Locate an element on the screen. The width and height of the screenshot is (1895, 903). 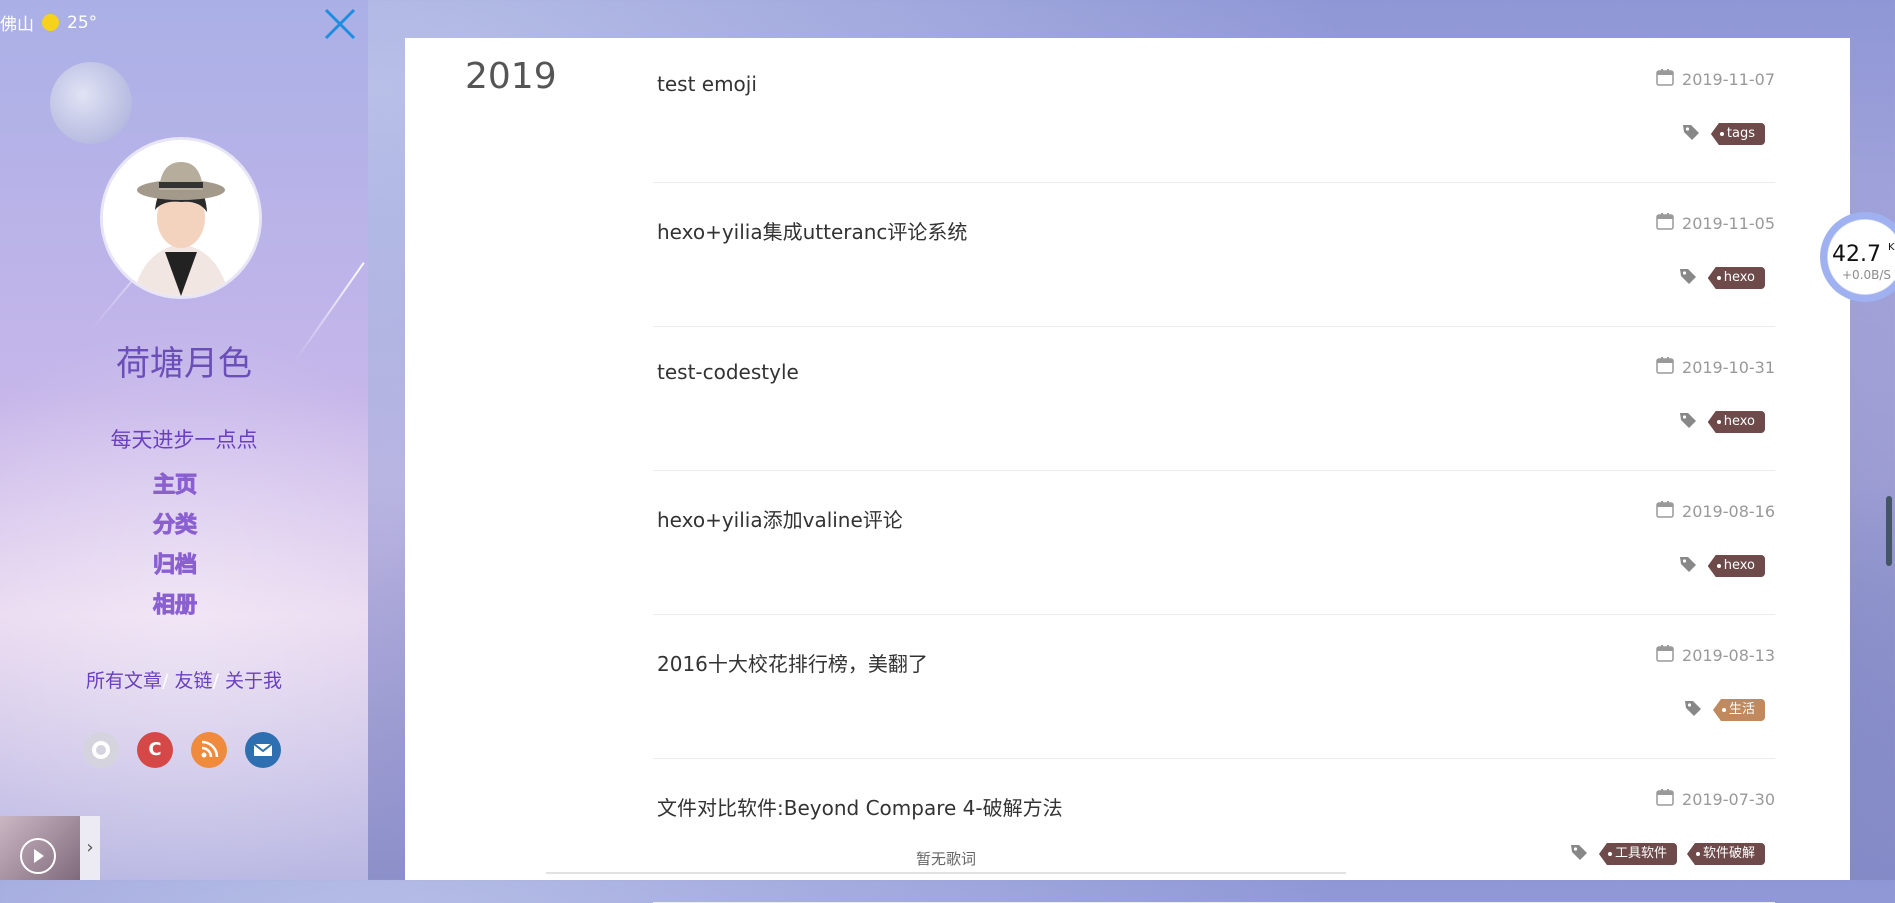
post-item: hexo+yilia添加valine评论 2019-08-16 hexo is located at coordinates (1214, 542).